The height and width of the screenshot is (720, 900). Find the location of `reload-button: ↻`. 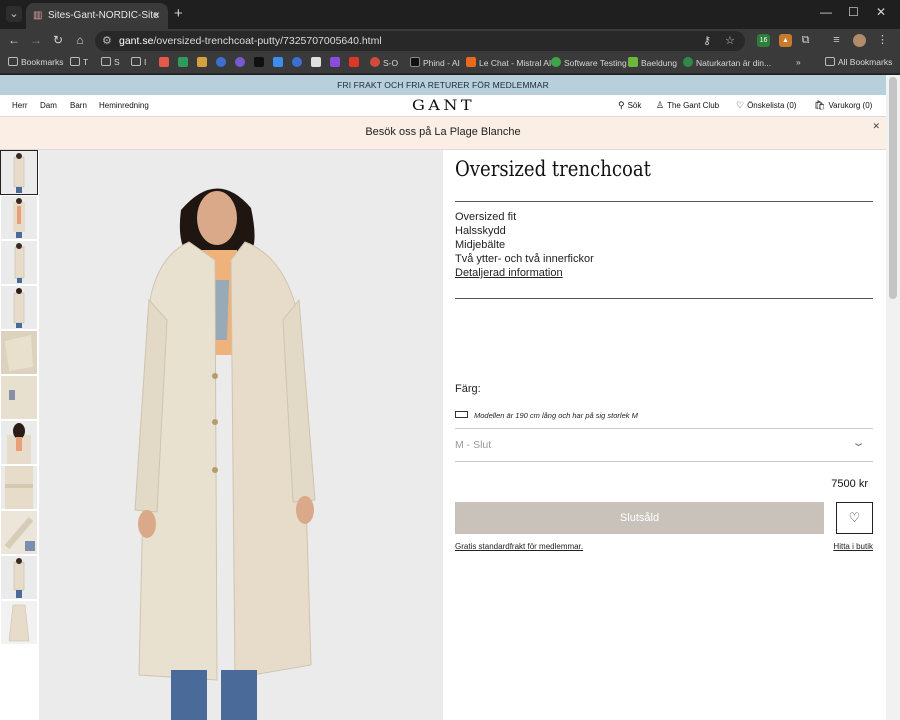

reload-button: ↻ is located at coordinates (58, 40).